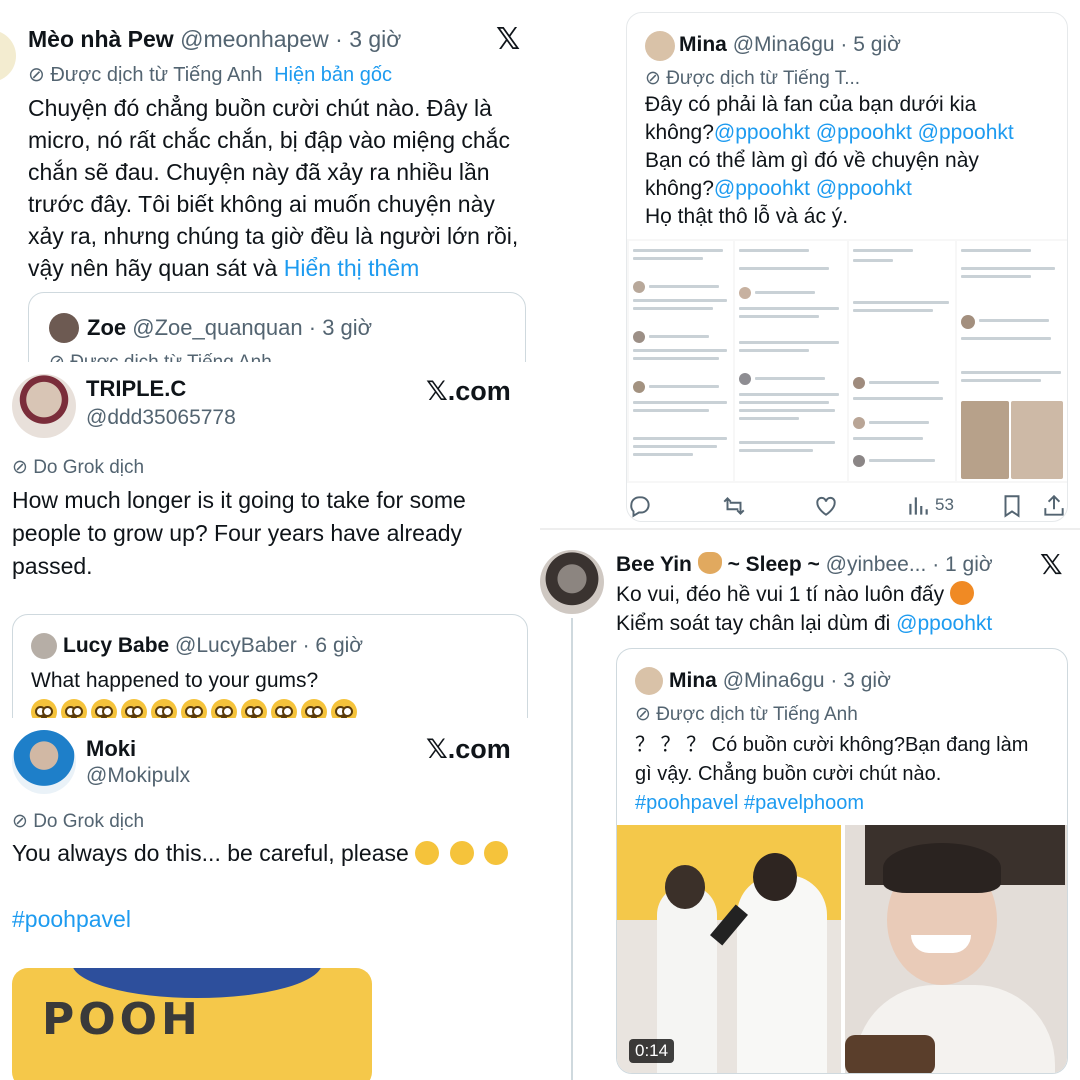  What do you see at coordinates (784, 44) in the screenshot?
I see `author-handle: @Mina6gu` at bounding box center [784, 44].